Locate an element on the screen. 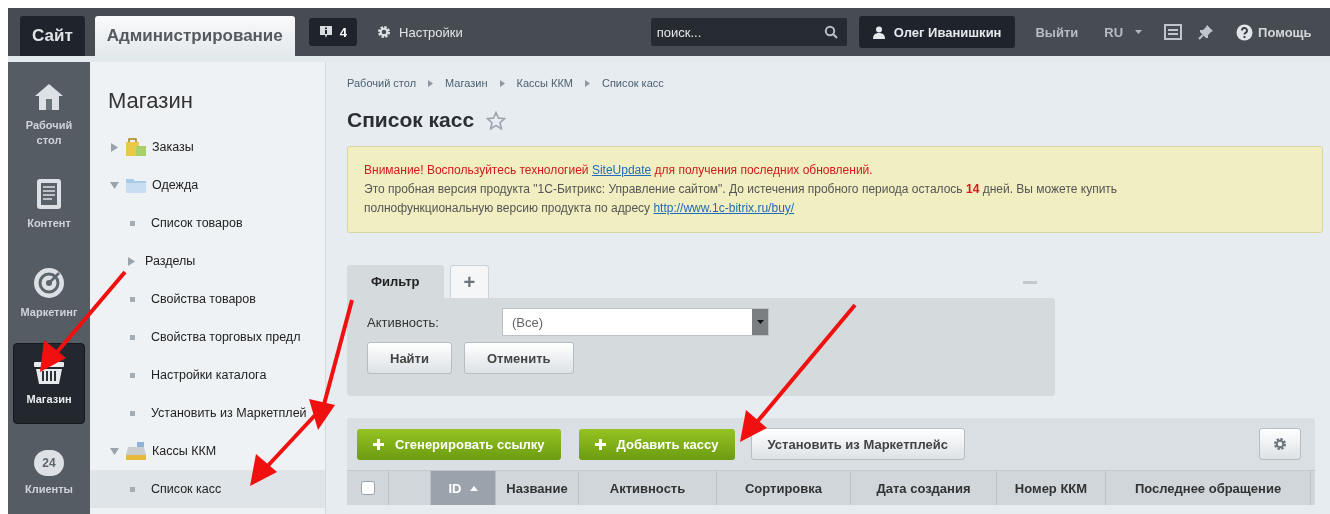  language-selector: RU is located at coordinates (1123, 32).